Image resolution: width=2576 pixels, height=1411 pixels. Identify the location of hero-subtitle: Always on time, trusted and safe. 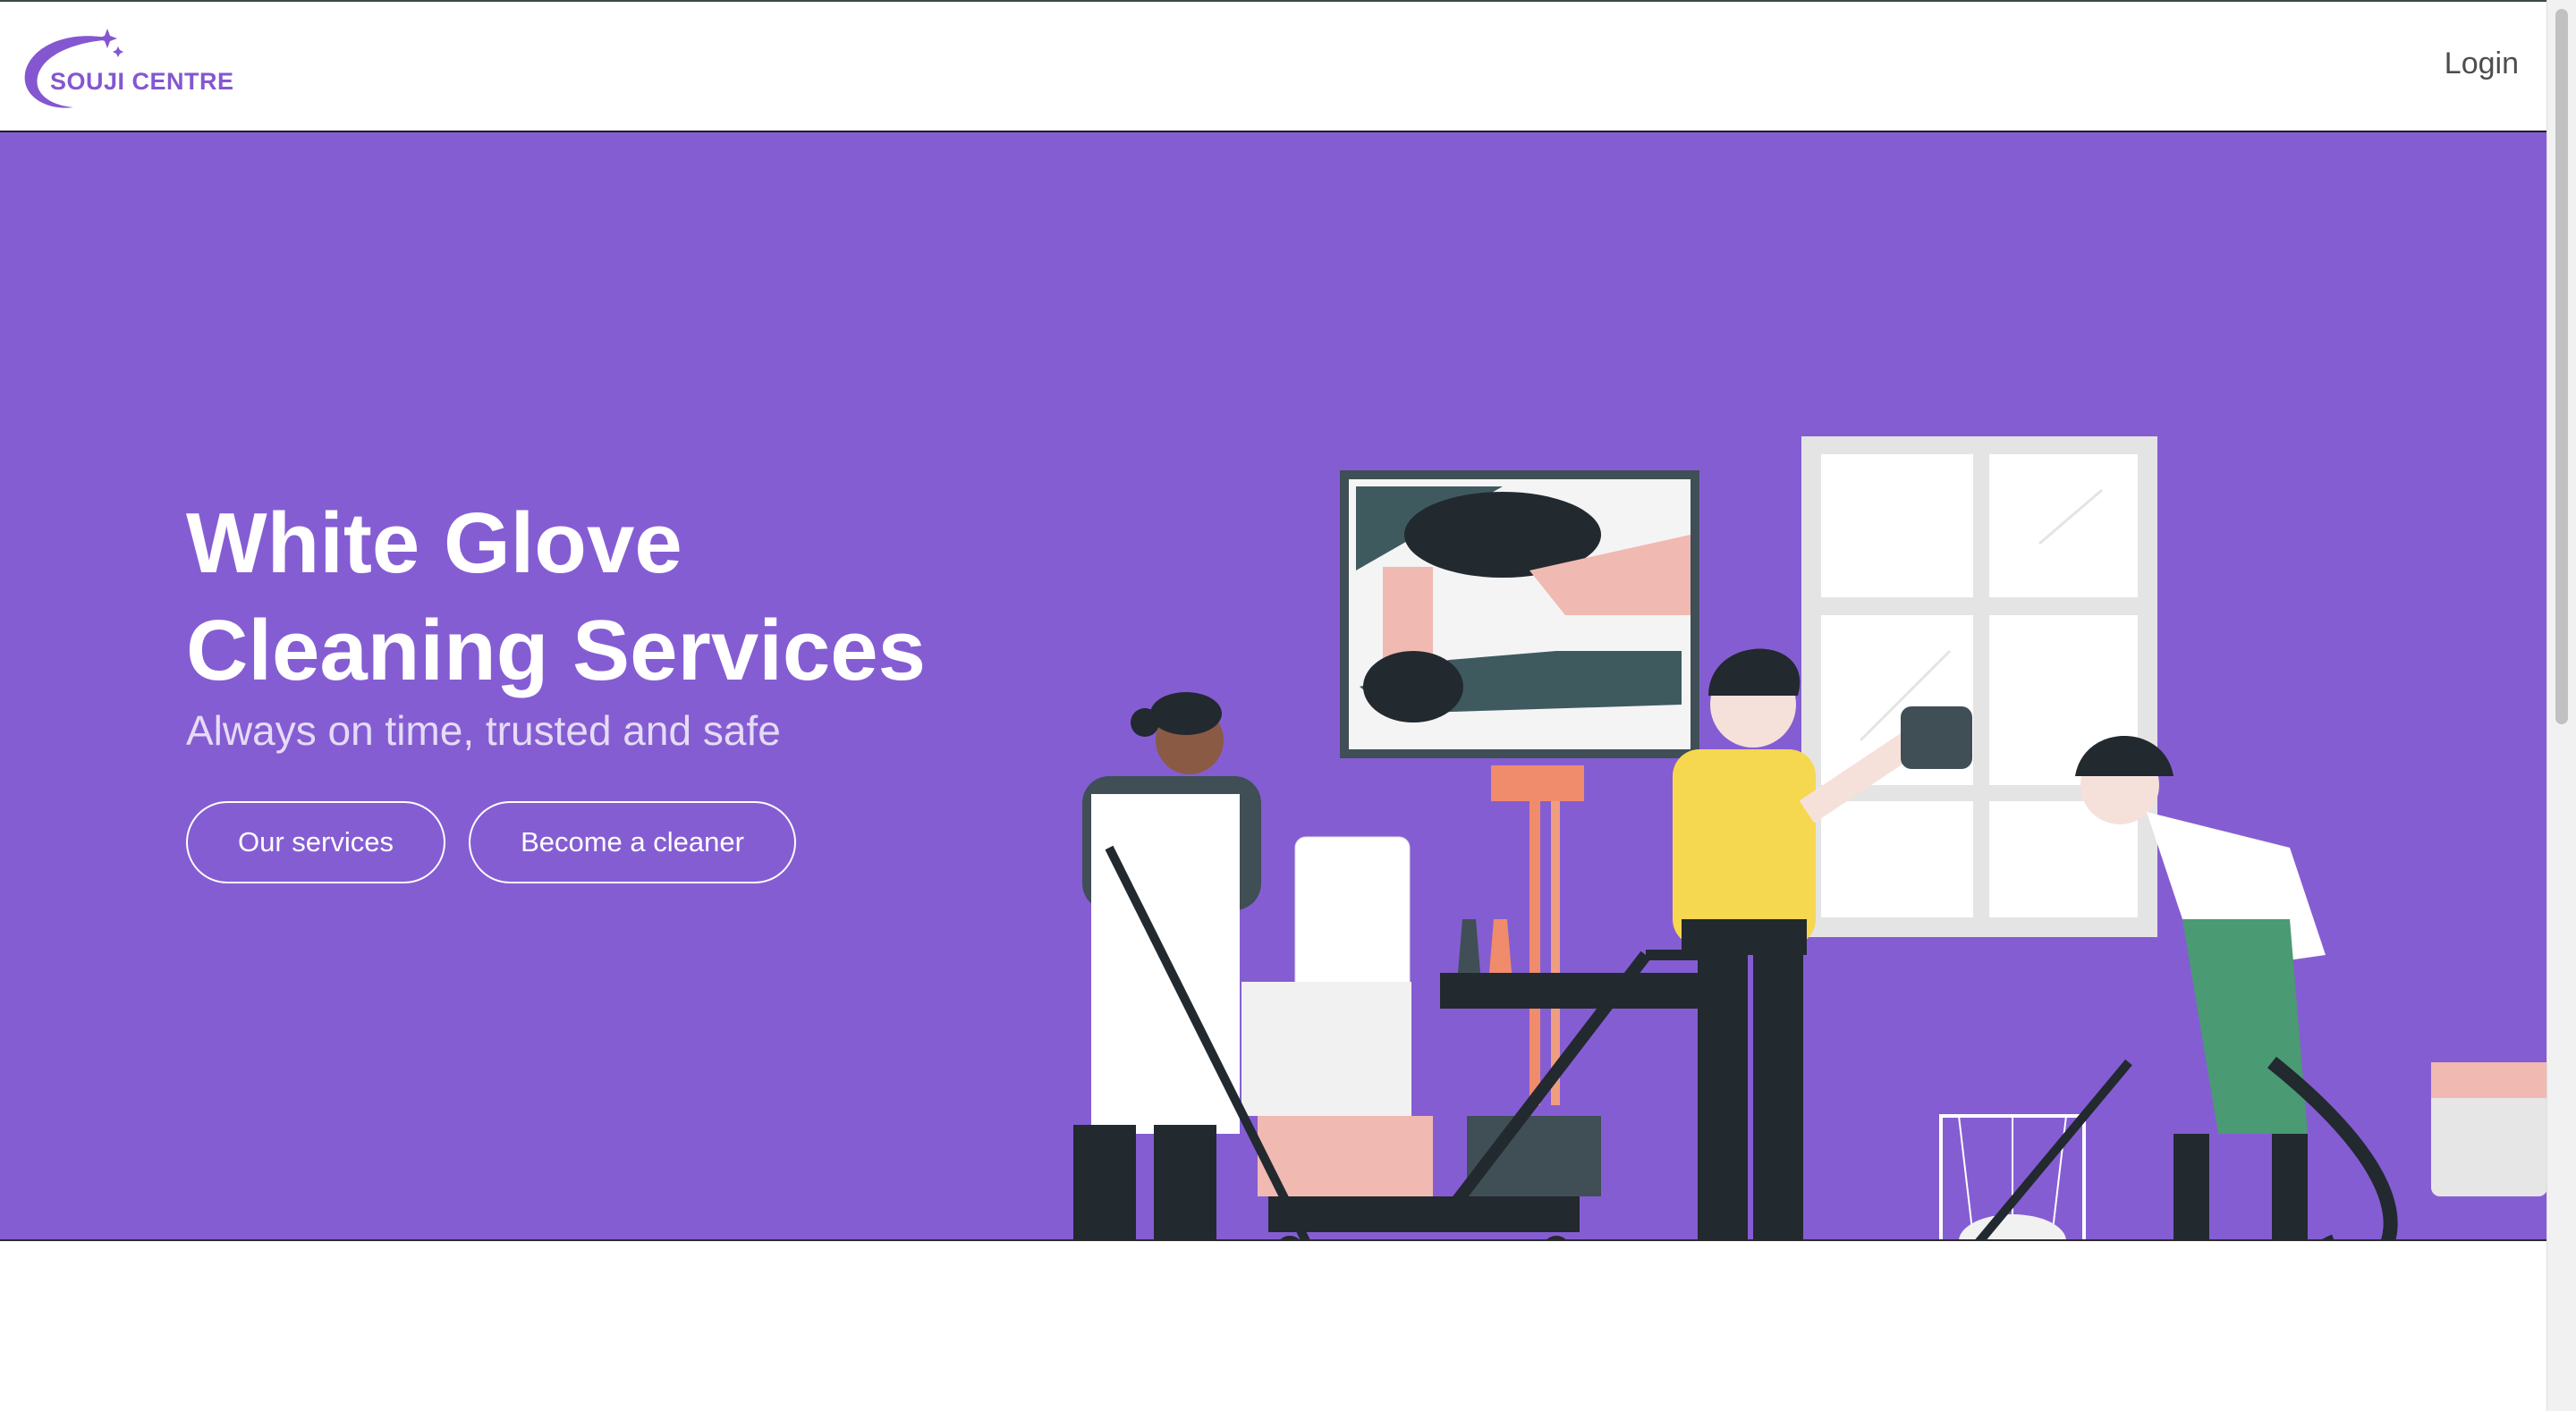
(483, 730).